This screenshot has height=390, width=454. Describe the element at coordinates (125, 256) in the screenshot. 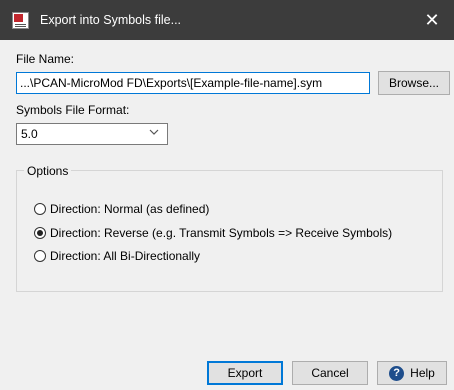

I see `radio-label: Direction: All Bi-Directionally` at that location.